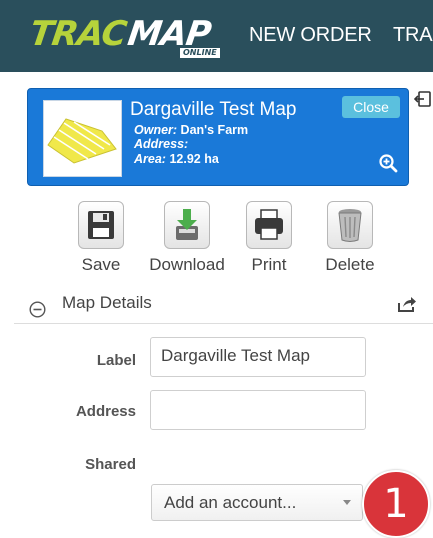  I want to click on download-button: Download, so click(187, 241).